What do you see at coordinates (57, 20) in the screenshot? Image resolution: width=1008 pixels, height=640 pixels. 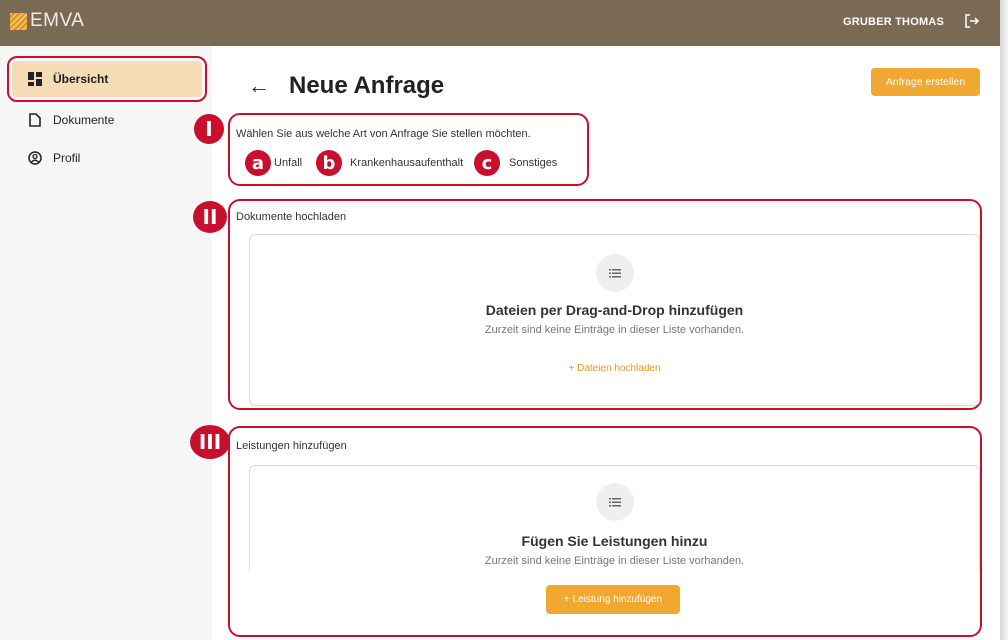 I see `logo-text: EMVA` at bounding box center [57, 20].